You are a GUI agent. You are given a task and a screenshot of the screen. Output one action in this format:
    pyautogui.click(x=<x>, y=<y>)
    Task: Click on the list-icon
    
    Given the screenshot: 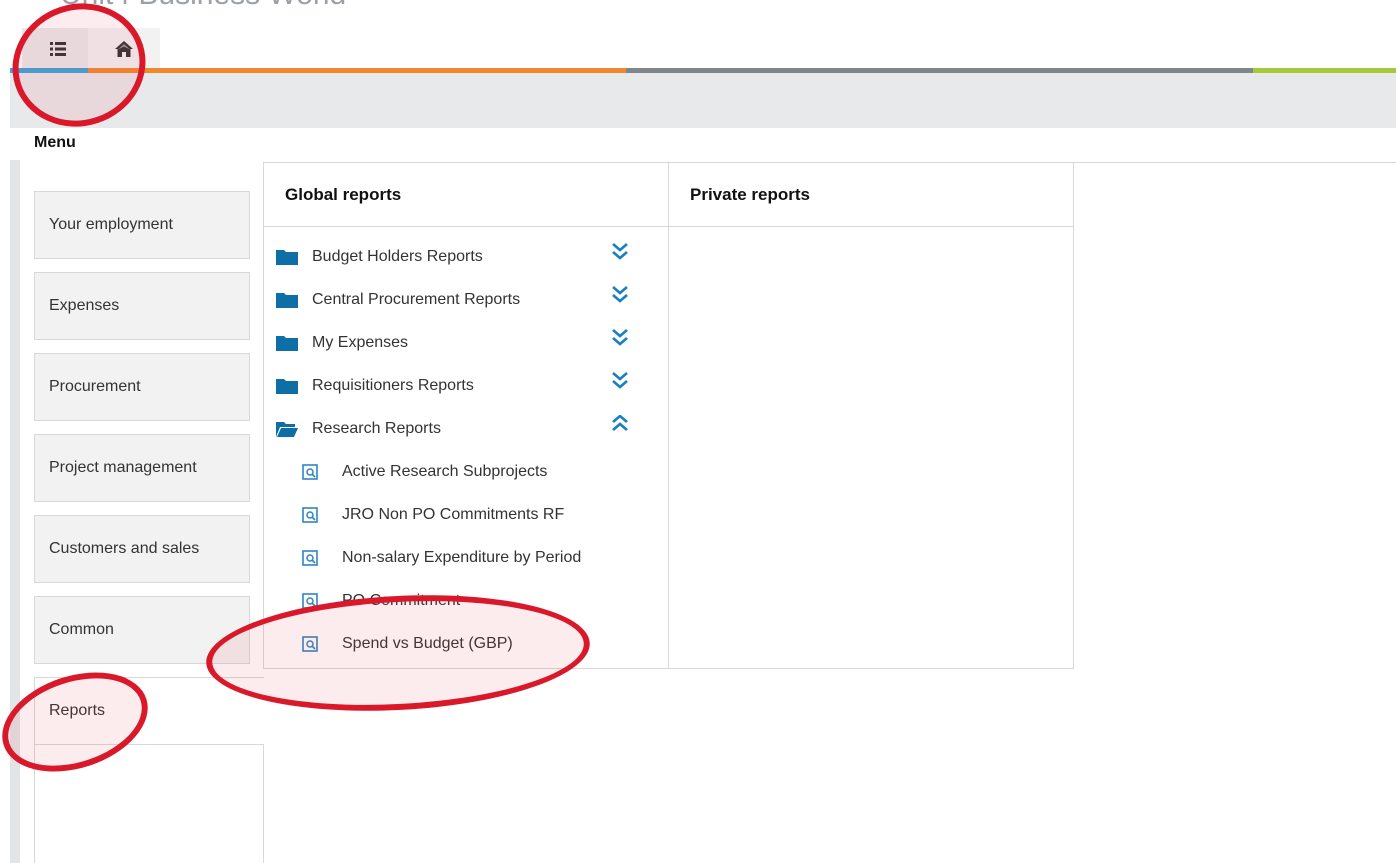 What is the action you would take?
    pyautogui.click(x=58, y=49)
    